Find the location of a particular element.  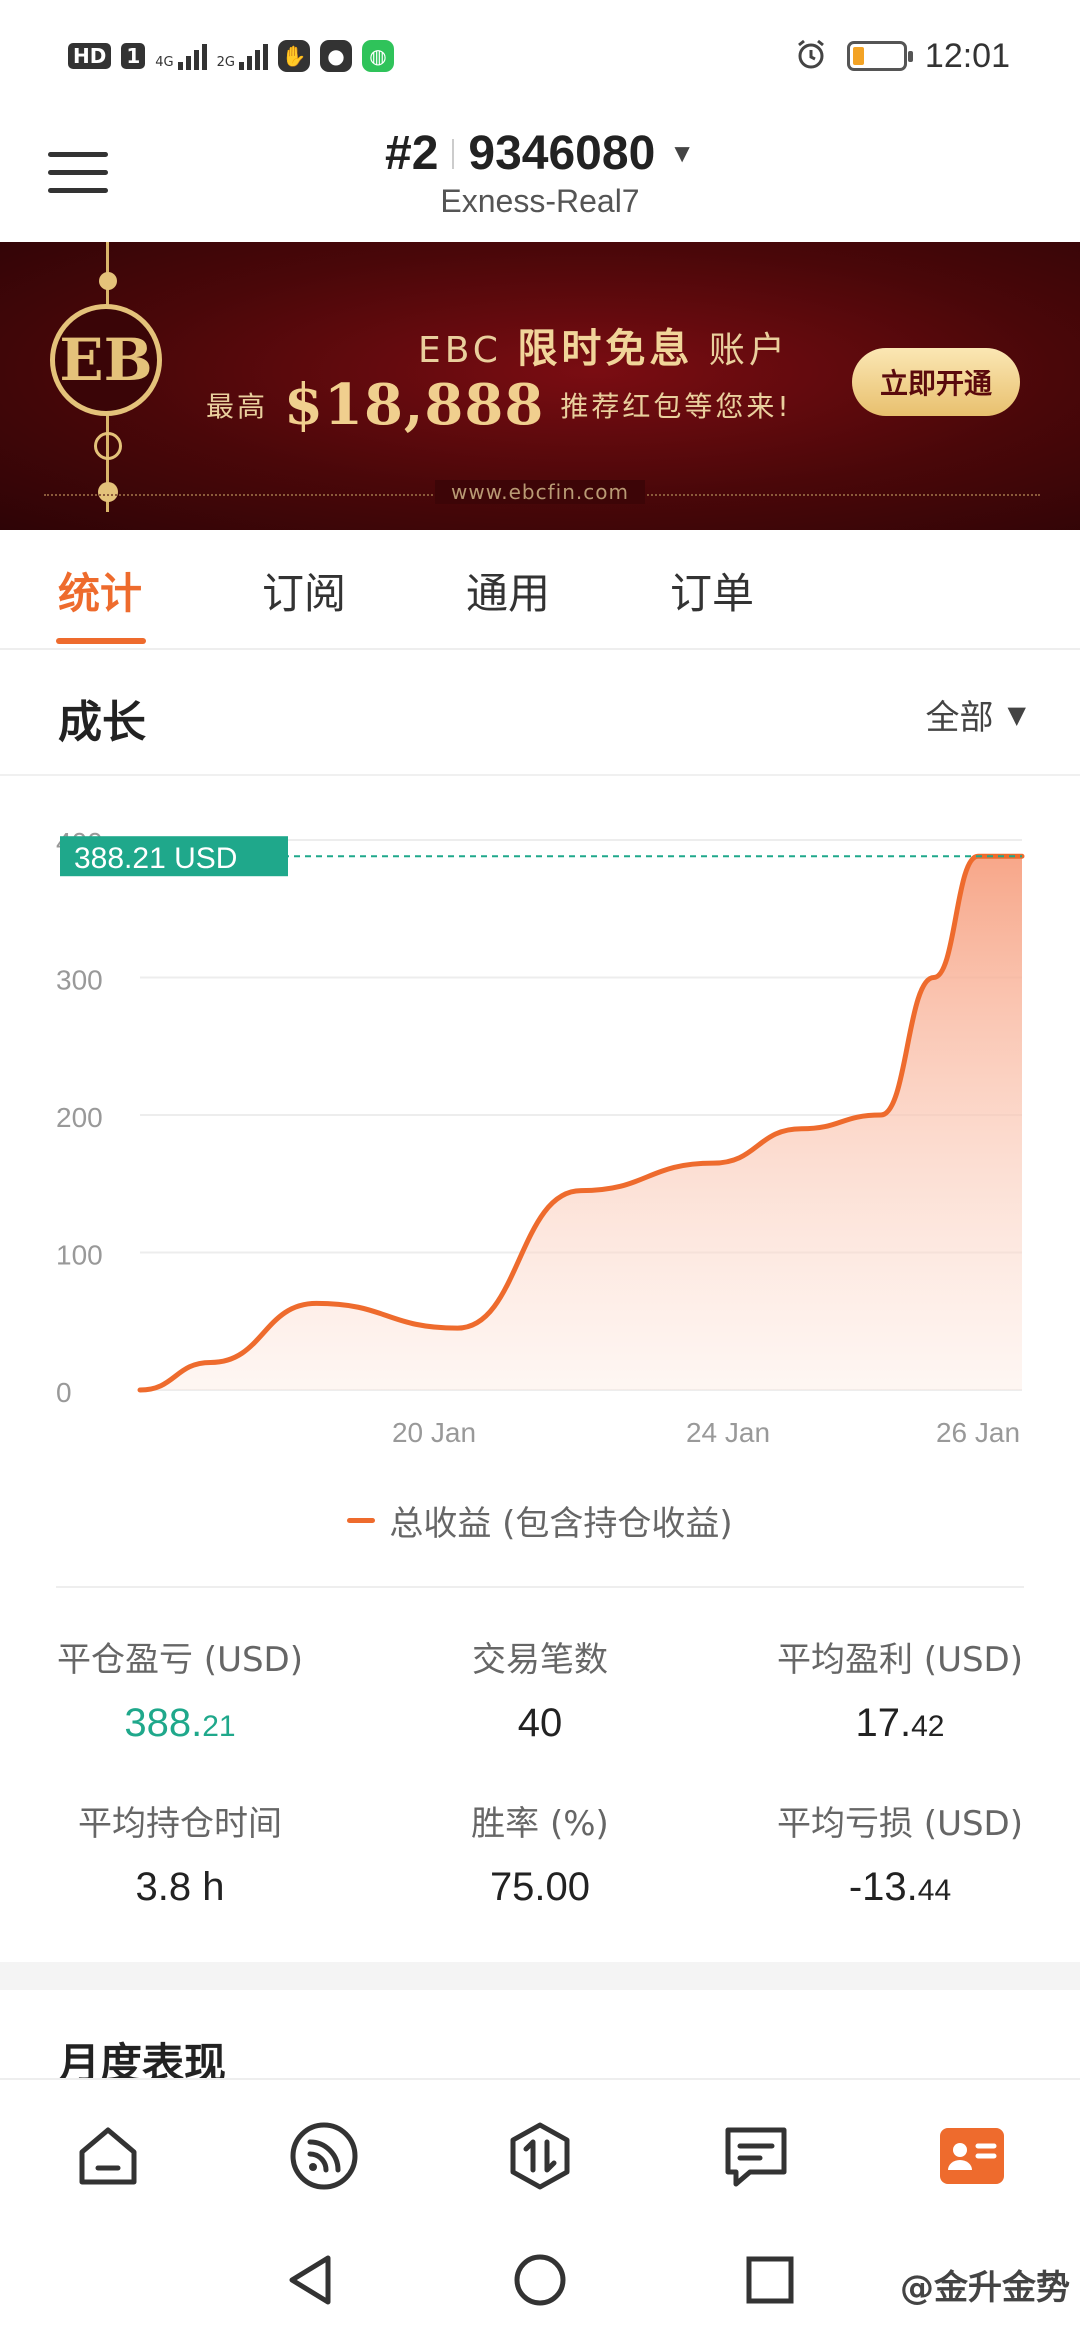

y-tick-label: 0 is located at coordinates (64, 1392).